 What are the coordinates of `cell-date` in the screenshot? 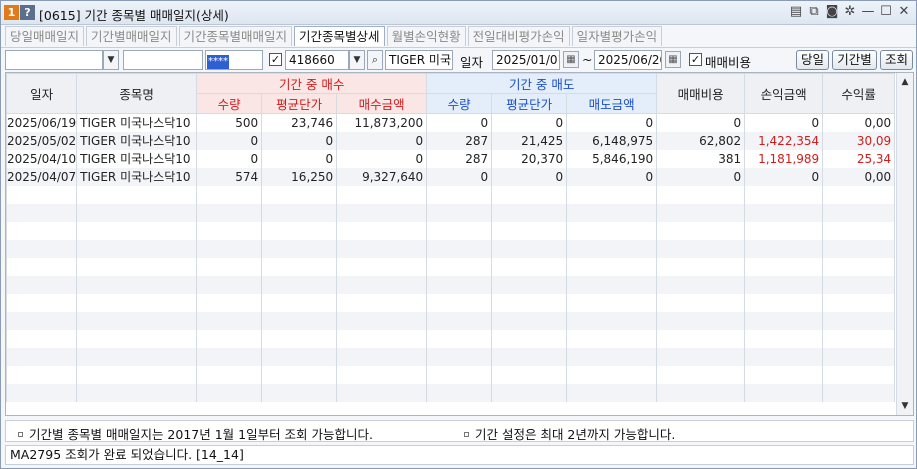 It's located at (42, 266).